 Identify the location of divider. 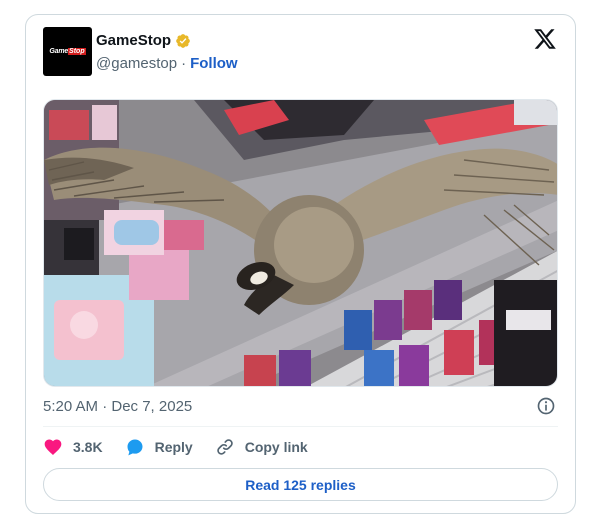
(300, 426).